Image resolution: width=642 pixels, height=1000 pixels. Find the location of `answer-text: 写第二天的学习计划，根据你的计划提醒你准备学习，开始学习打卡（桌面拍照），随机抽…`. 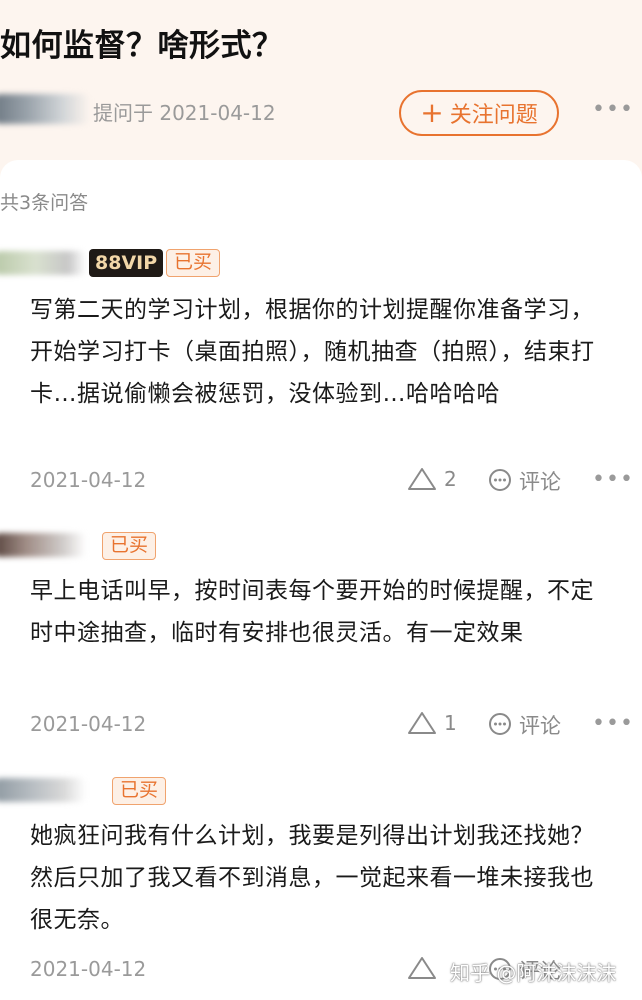

answer-text: 写第二天的学习计划，根据你的计划提醒你准备学习，开始学习打卡（桌面拍照），随机抽… is located at coordinates (312, 352).